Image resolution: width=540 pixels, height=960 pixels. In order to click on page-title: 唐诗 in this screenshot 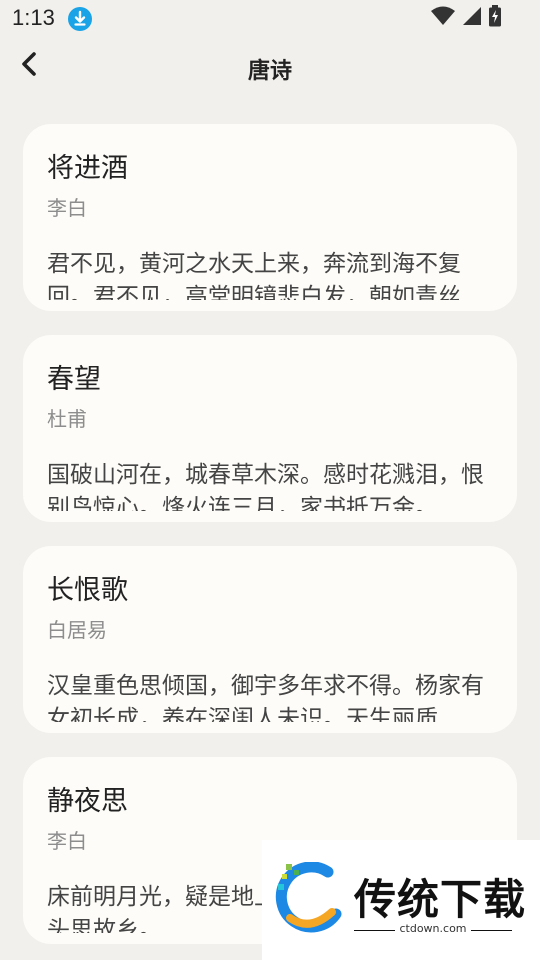, I will do `click(269, 71)`.